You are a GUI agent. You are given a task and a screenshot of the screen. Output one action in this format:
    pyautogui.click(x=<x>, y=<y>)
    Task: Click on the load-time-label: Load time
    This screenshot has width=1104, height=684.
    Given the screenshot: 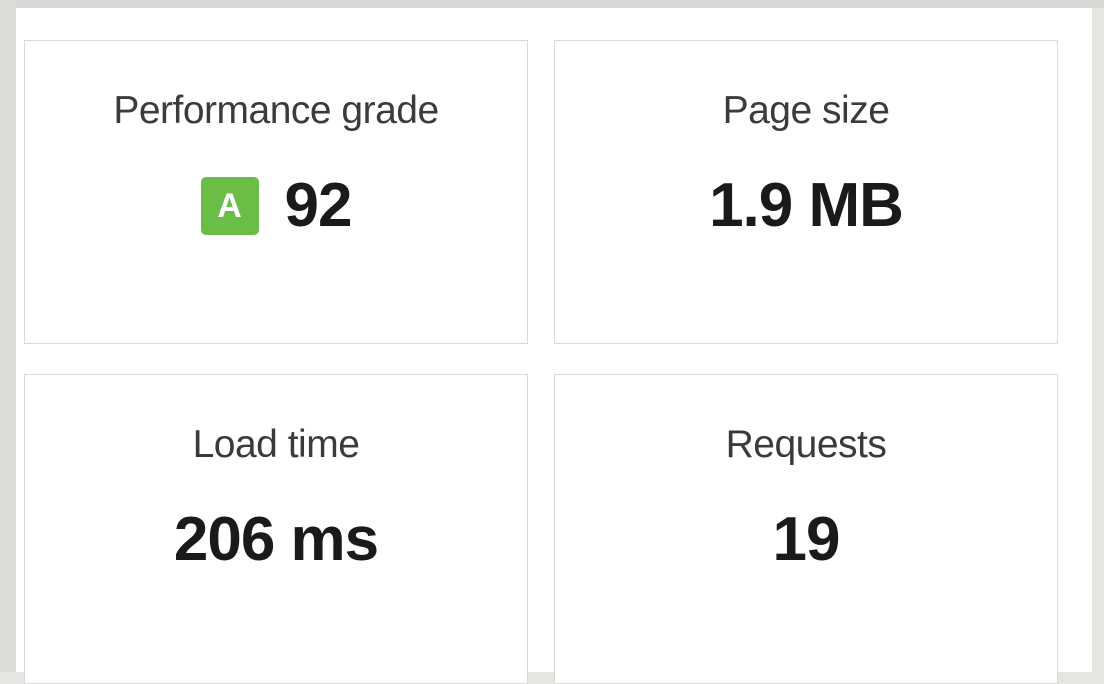 What is the action you would take?
    pyautogui.click(x=276, y=444)
    